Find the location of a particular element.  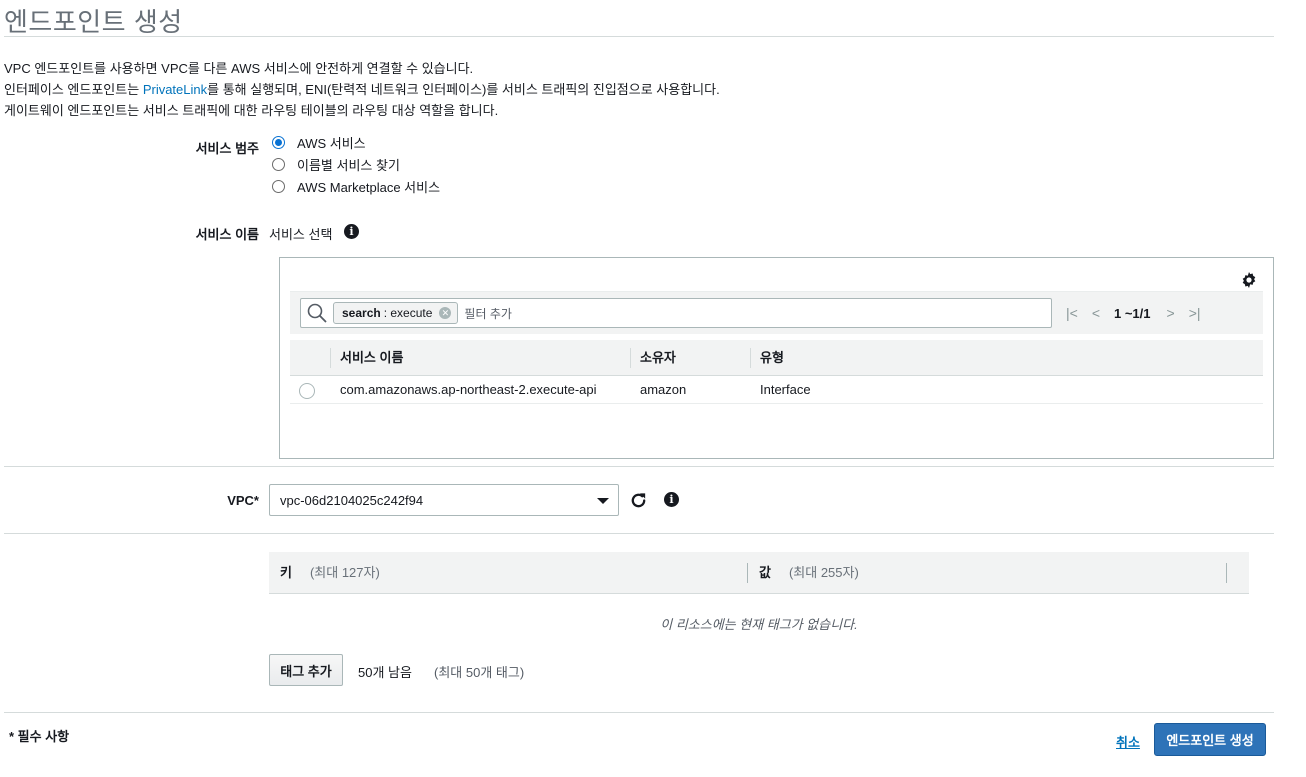

add-tag-button: 태그 추가 is located at coordinates (306, 670).